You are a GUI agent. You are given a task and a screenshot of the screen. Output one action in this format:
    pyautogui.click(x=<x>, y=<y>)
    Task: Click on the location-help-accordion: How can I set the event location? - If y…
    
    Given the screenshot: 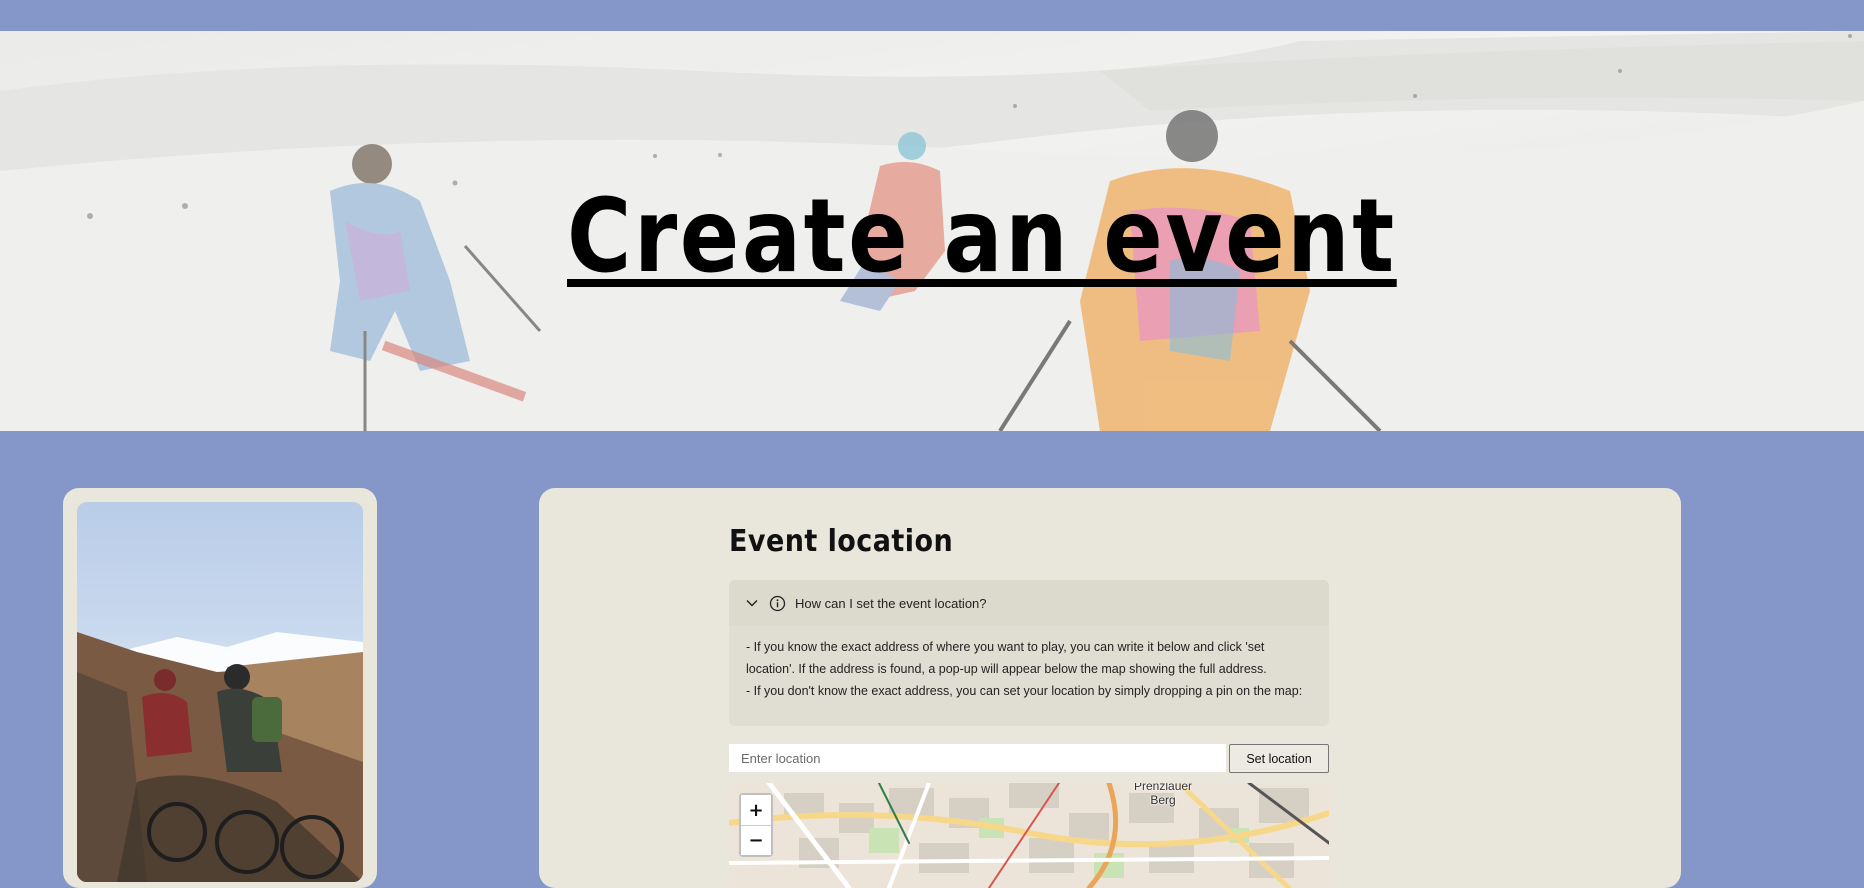 What is the action you would take?
    pyautogui.click(x=1029, y=653)
    